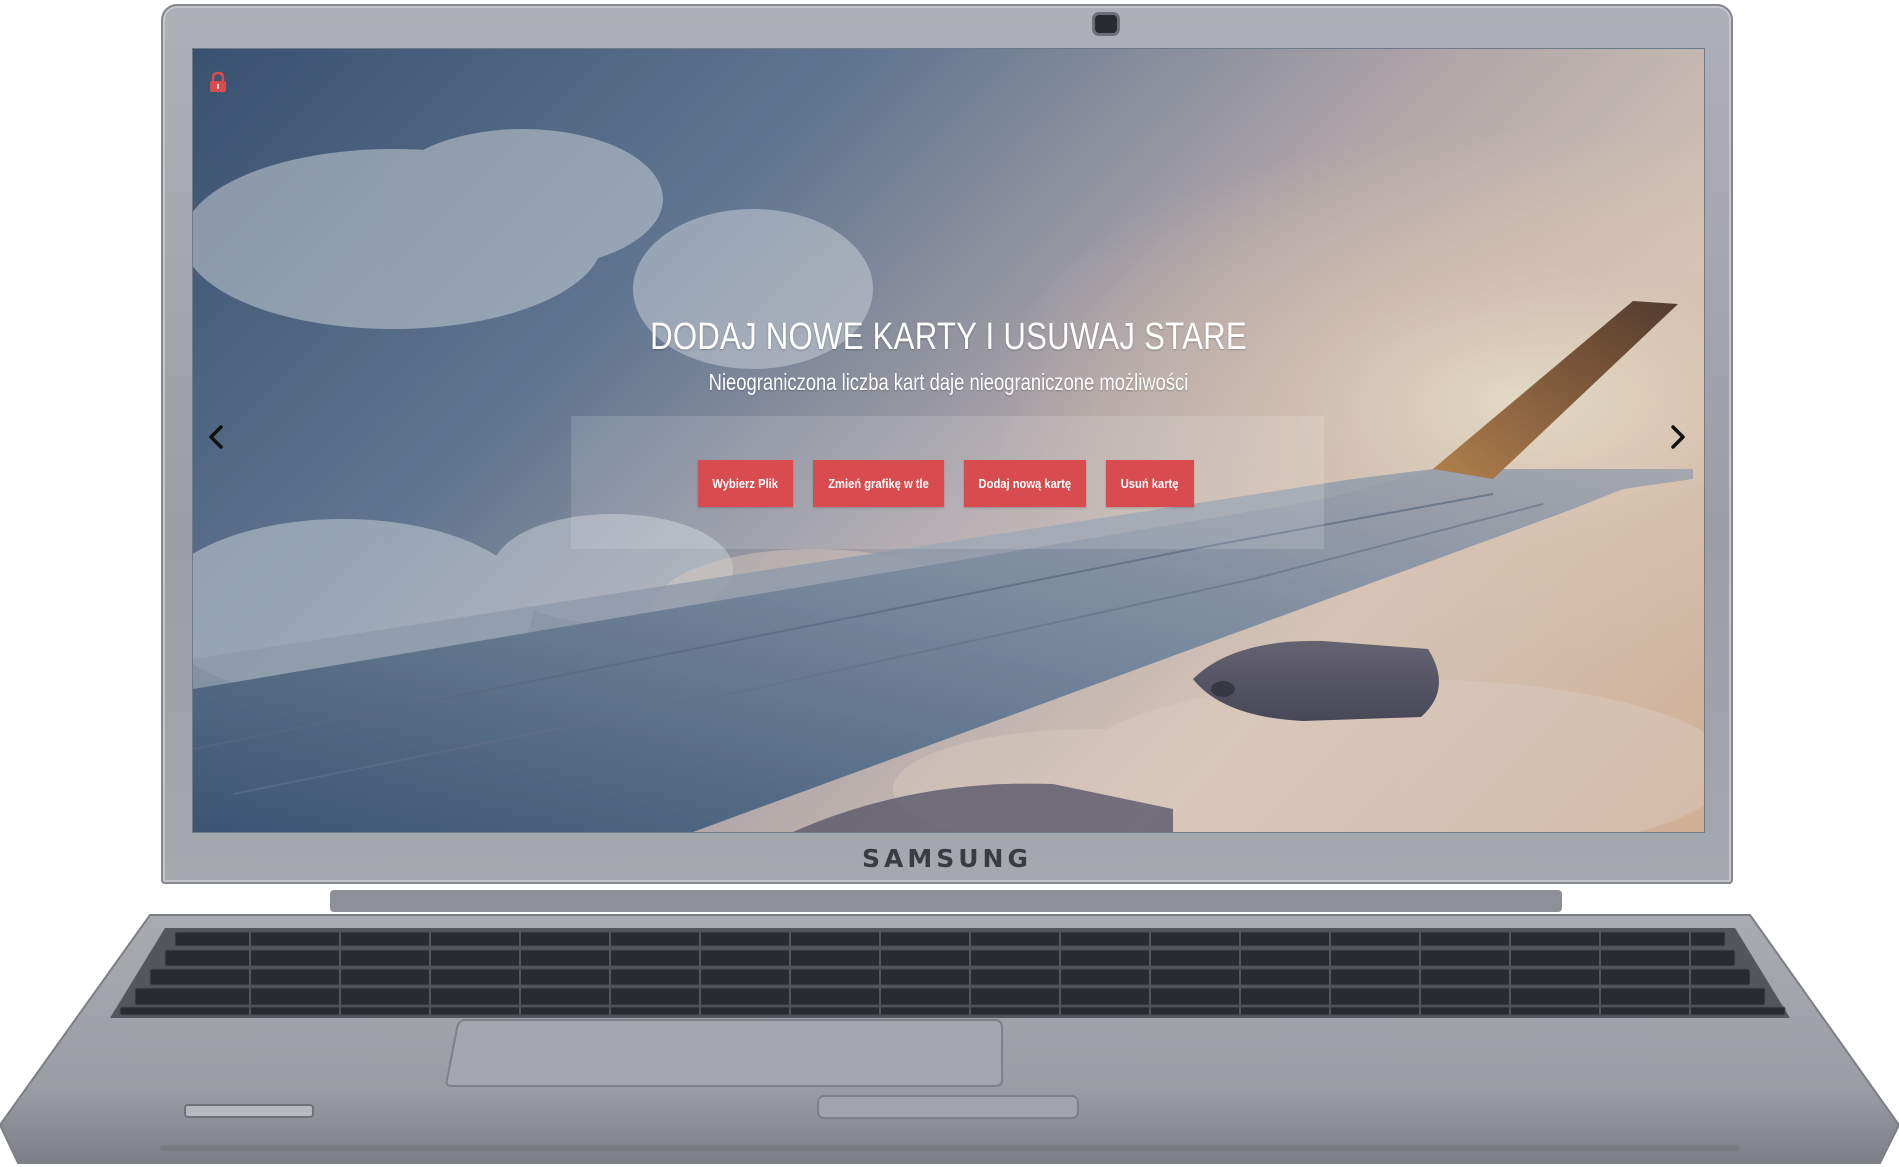 The image size is (1899, 1167). Describe the element at coordinates (745, 483) in the screenshot. I see `choose-file-button: Wybierz Plik` at that location.